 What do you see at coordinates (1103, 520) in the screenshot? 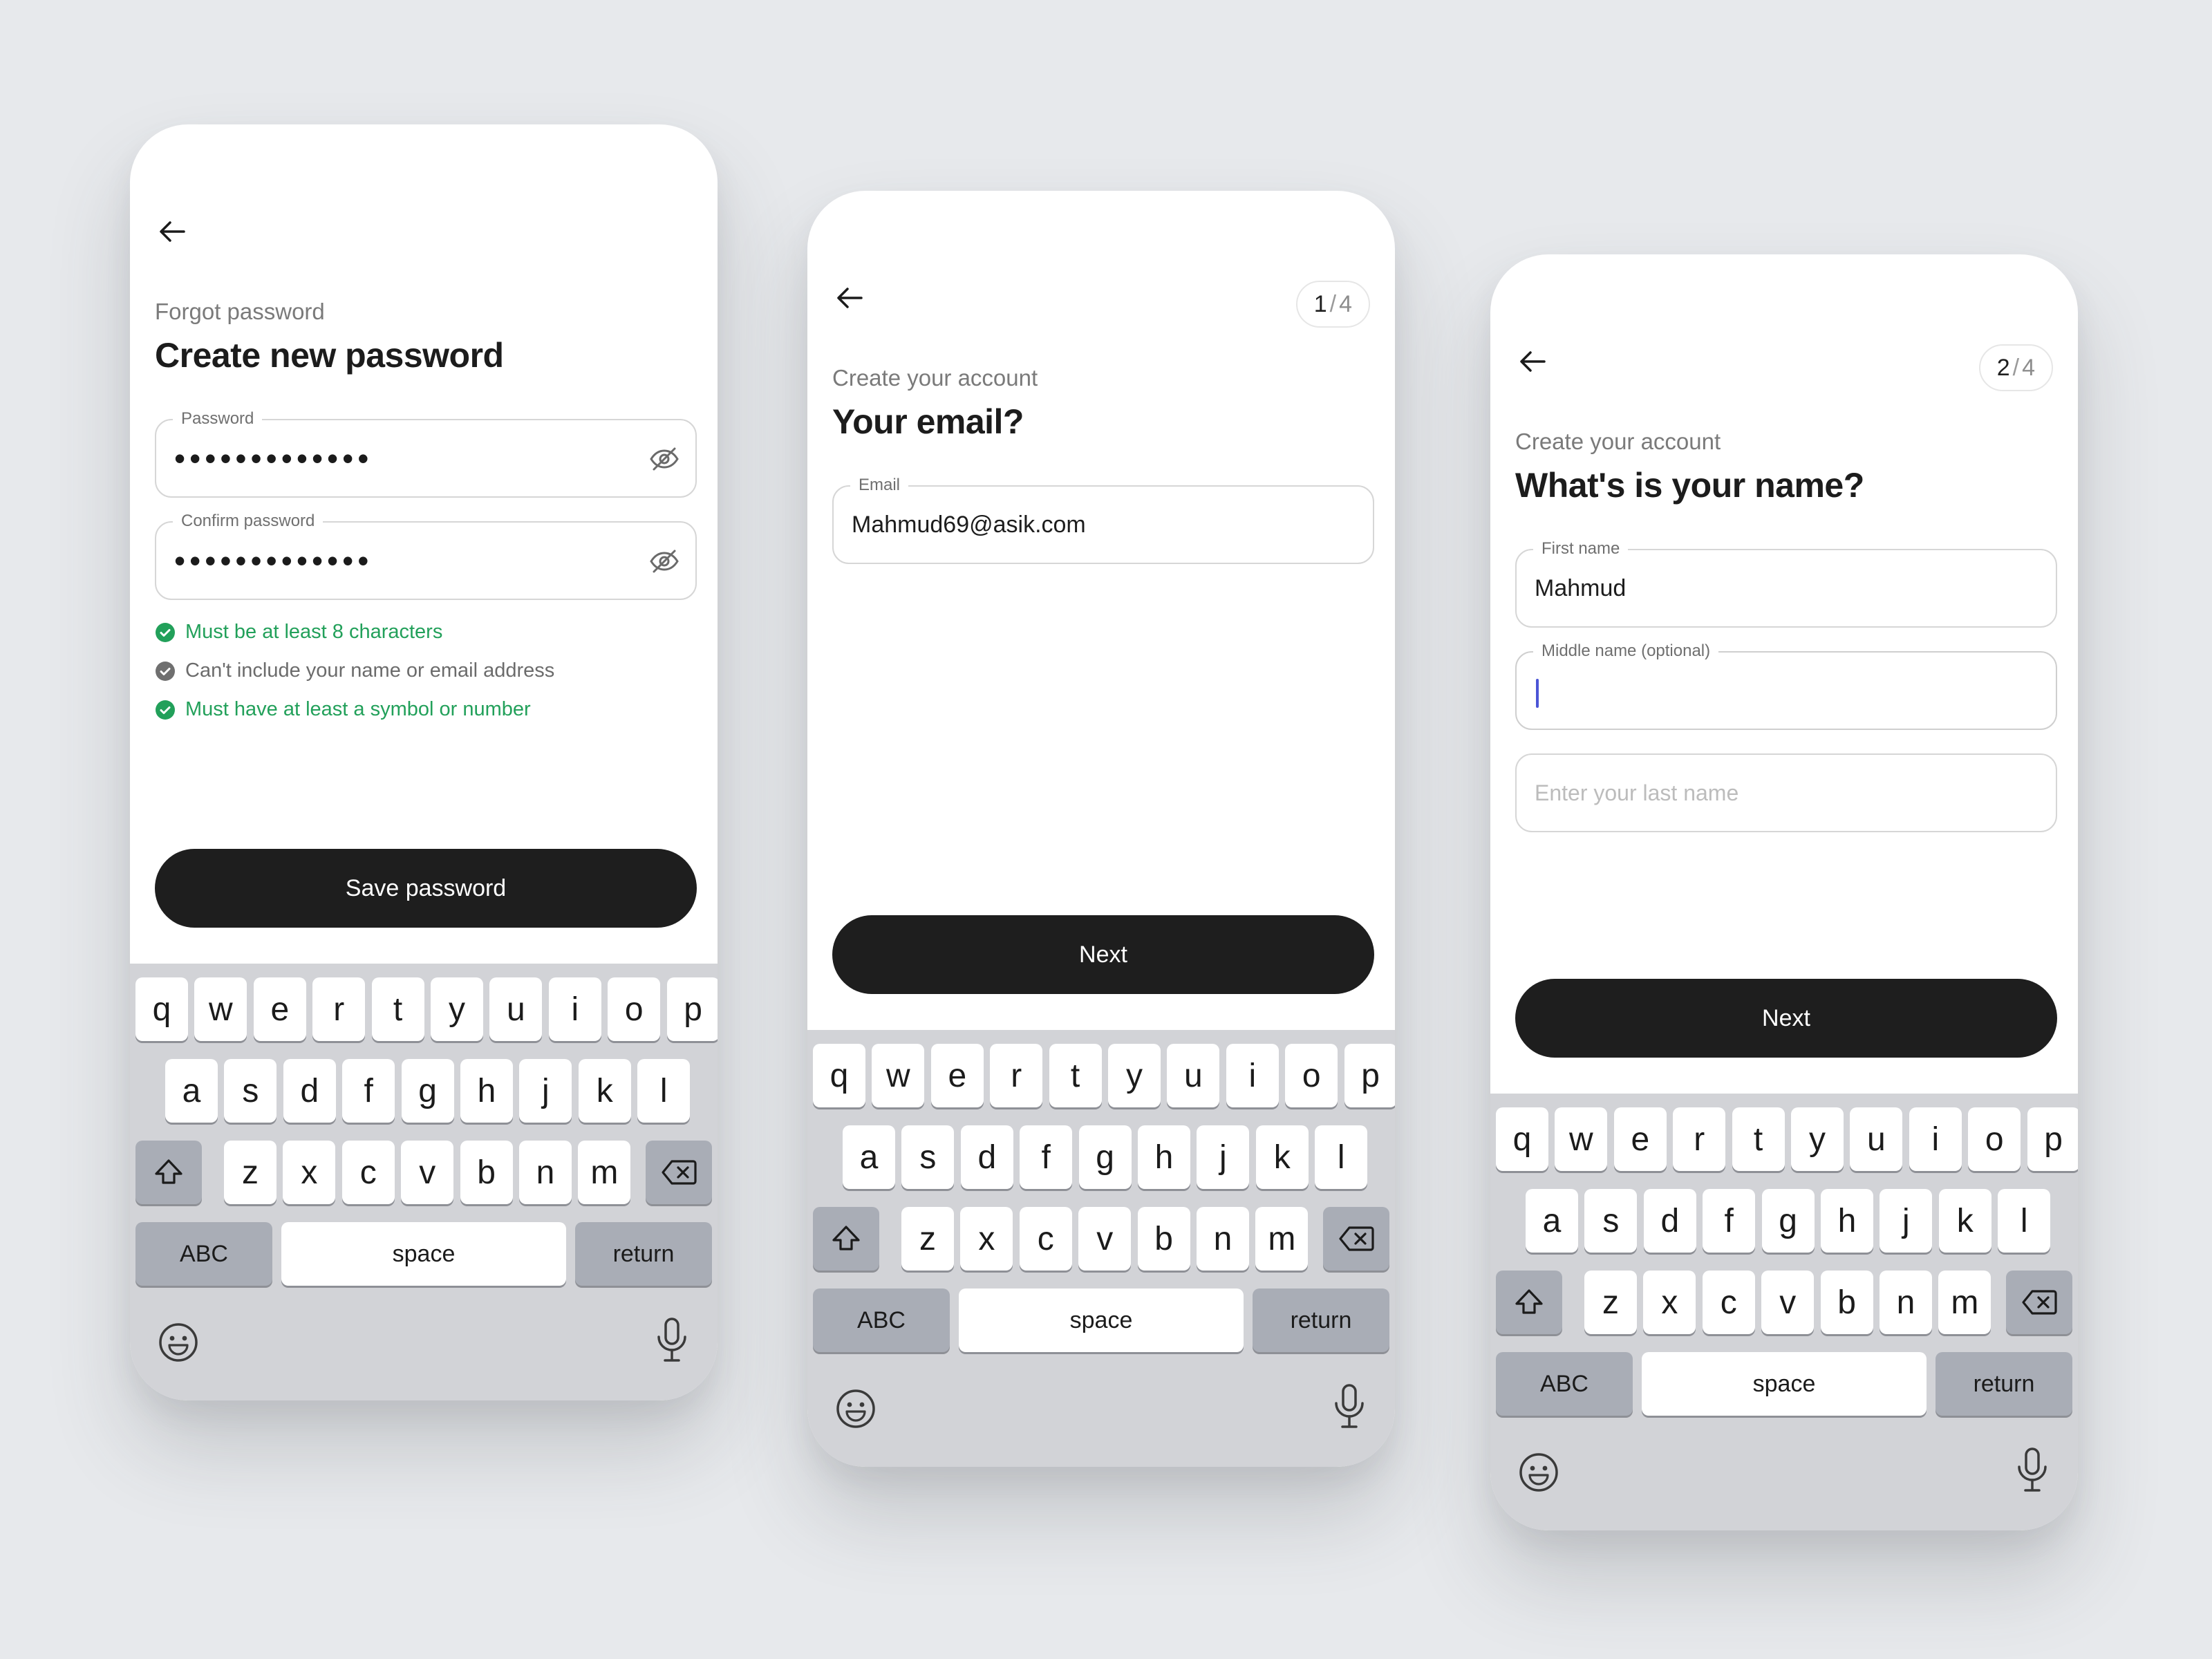
I see `email-field: Email Mahmud69@asik.com` at bounding box center [1103, 520].